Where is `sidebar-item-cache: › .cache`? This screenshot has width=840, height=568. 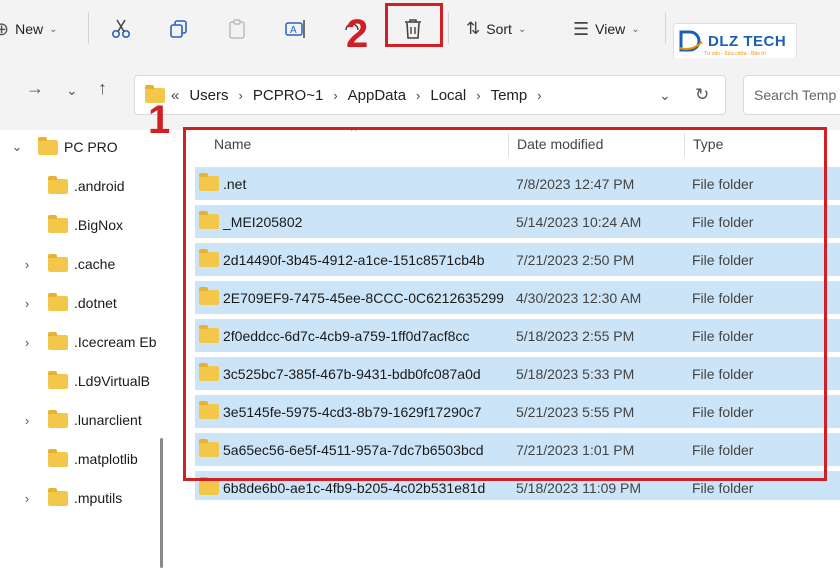 sidebar-item-cache: › .cache is located at coordinates (67, 264).